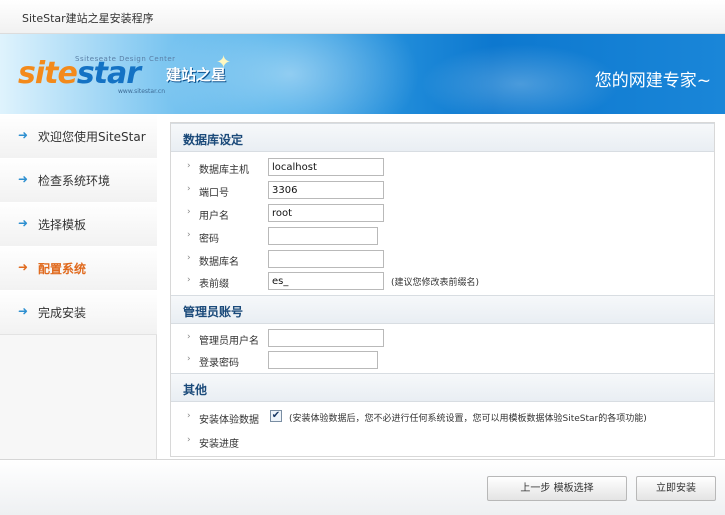  Describe the element at coordinates (326, 259) in the screenshot. I see `db-name-input` at that location.